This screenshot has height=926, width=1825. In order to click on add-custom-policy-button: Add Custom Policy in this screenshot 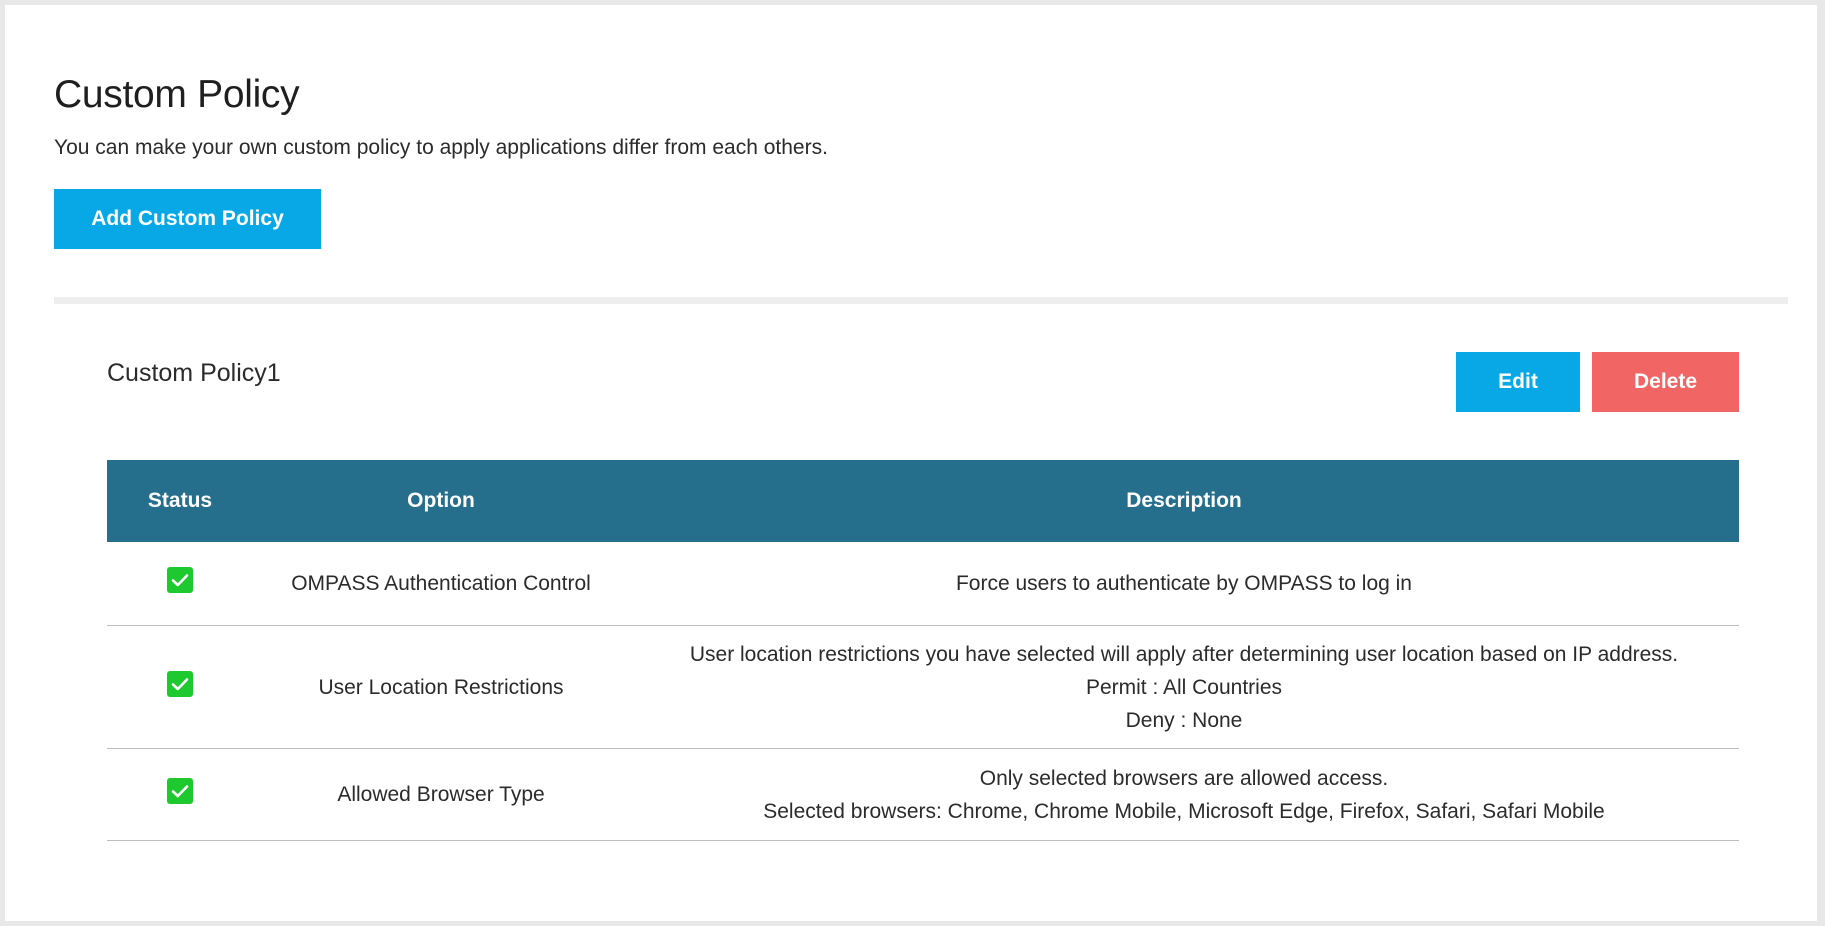, I will do `click(187, 219)`.